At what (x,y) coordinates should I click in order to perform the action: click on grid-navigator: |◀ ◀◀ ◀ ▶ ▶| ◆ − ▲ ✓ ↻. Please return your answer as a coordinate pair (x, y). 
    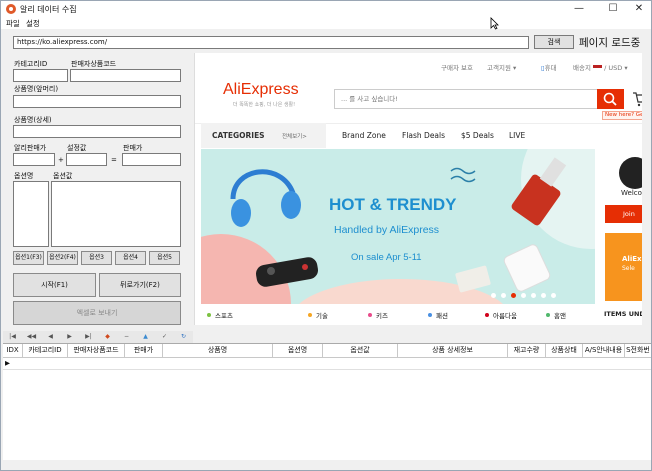
    Looking at the image, I should click on (98, 337).